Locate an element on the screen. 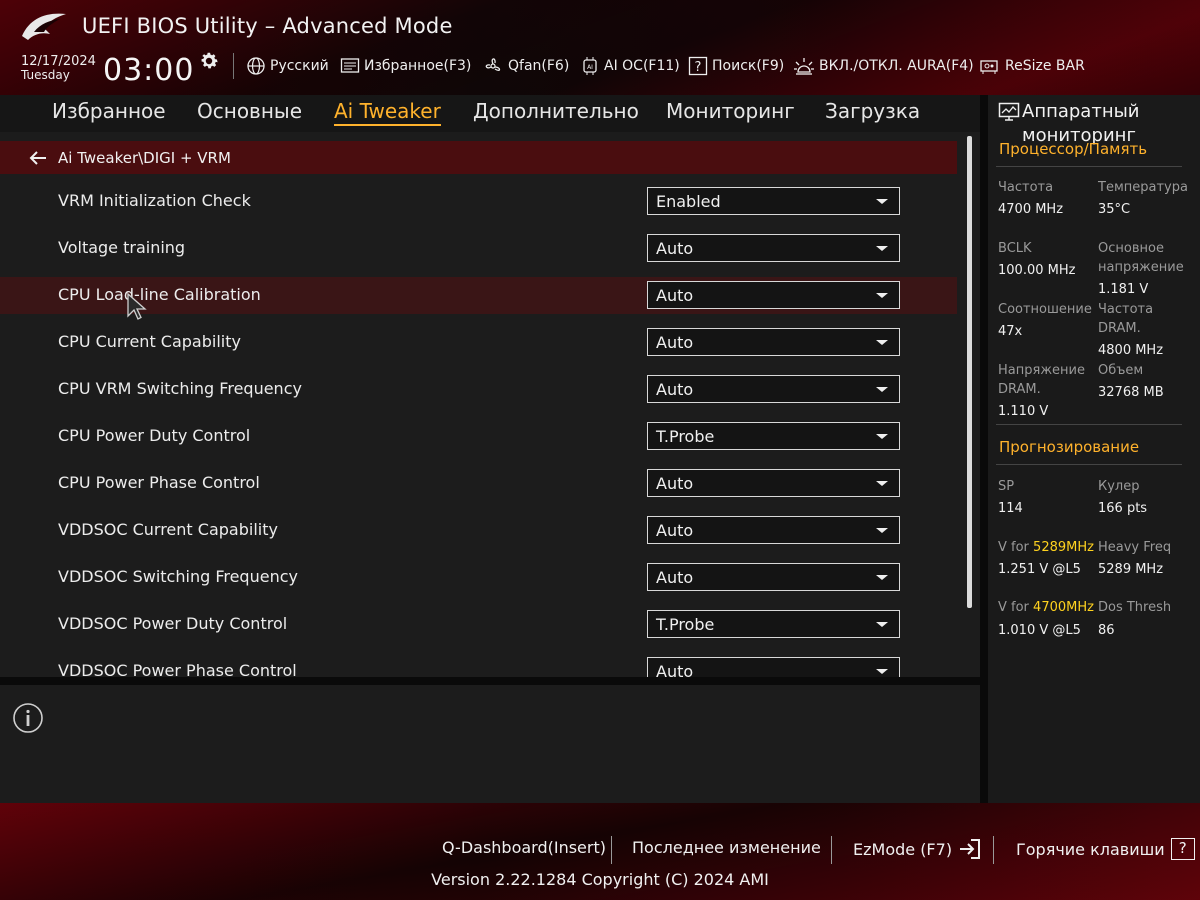 The height and width of the screenshot is (900, 1200). hw-divider is located at coordinates (1089, 166).